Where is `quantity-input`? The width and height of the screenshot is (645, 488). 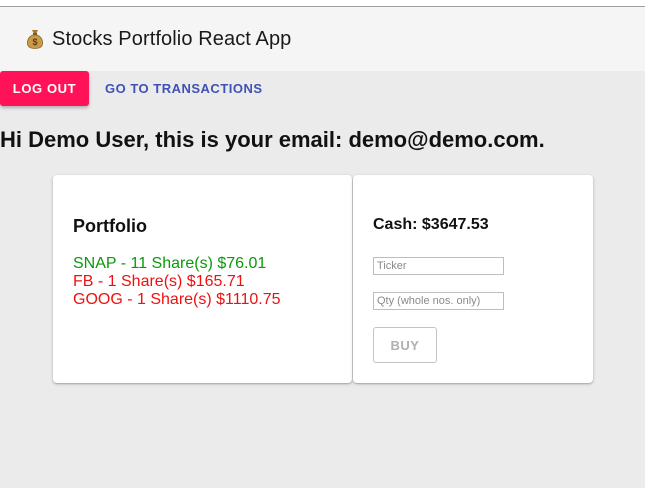
quantity-input is located at coordinates (438, 301).